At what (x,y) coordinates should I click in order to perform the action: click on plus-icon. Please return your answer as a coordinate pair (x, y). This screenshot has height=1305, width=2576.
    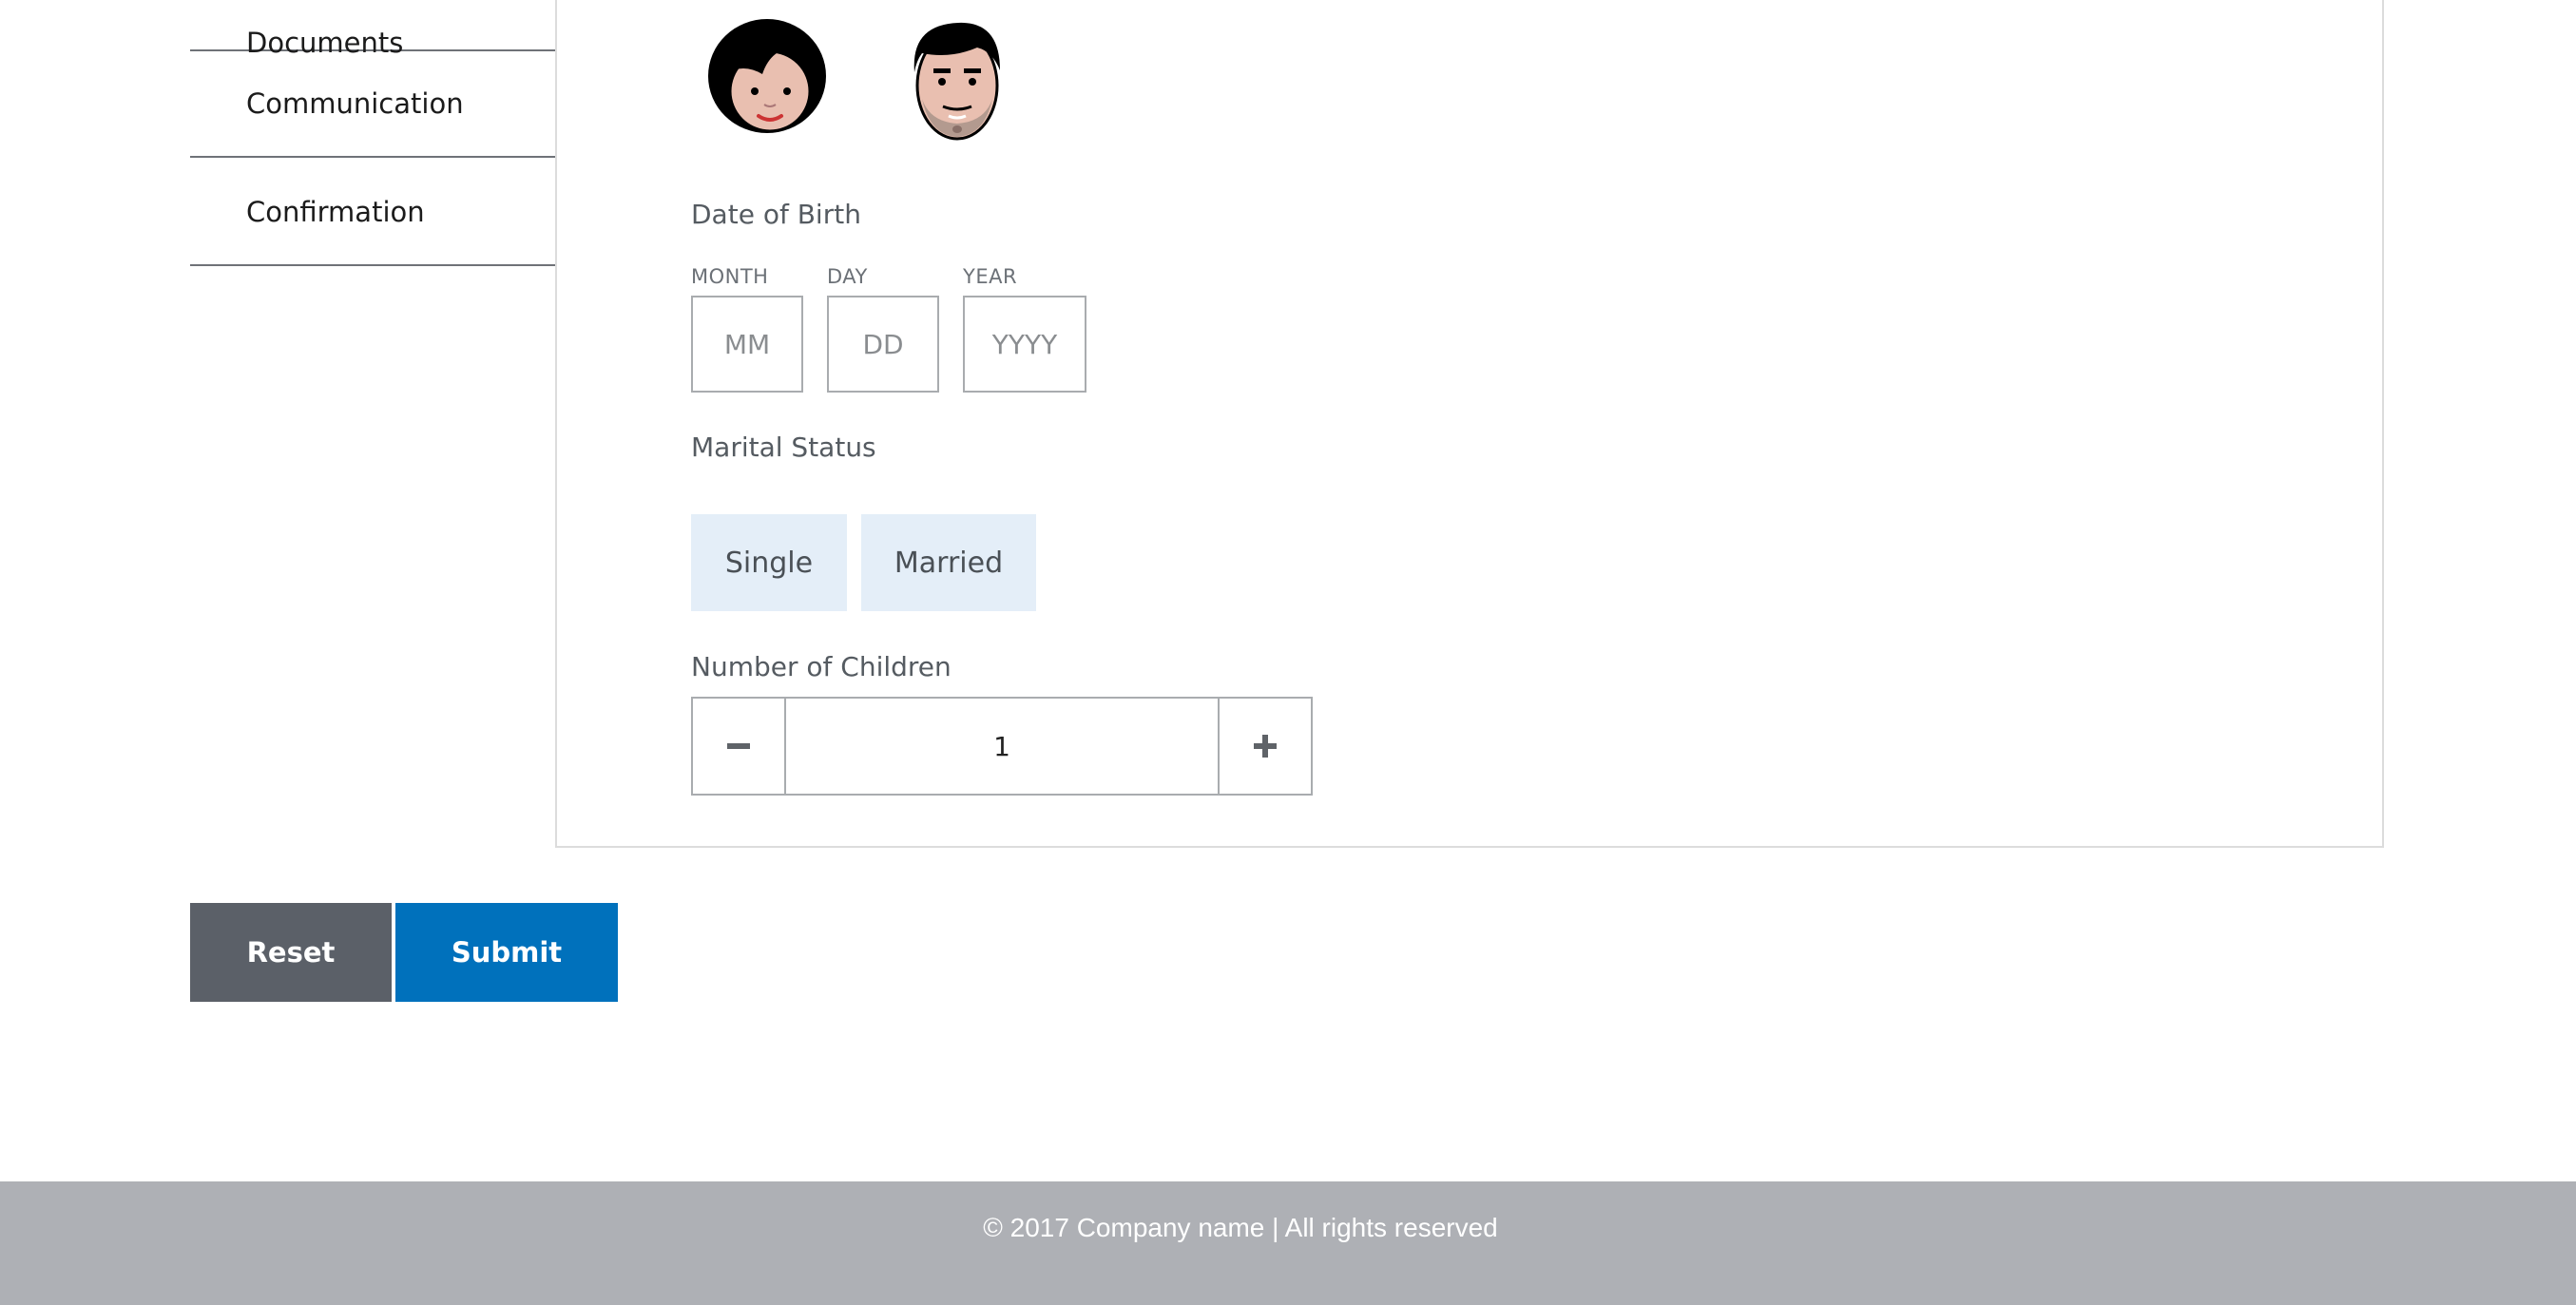
    Looking at the image, I should click on (1265, 746).